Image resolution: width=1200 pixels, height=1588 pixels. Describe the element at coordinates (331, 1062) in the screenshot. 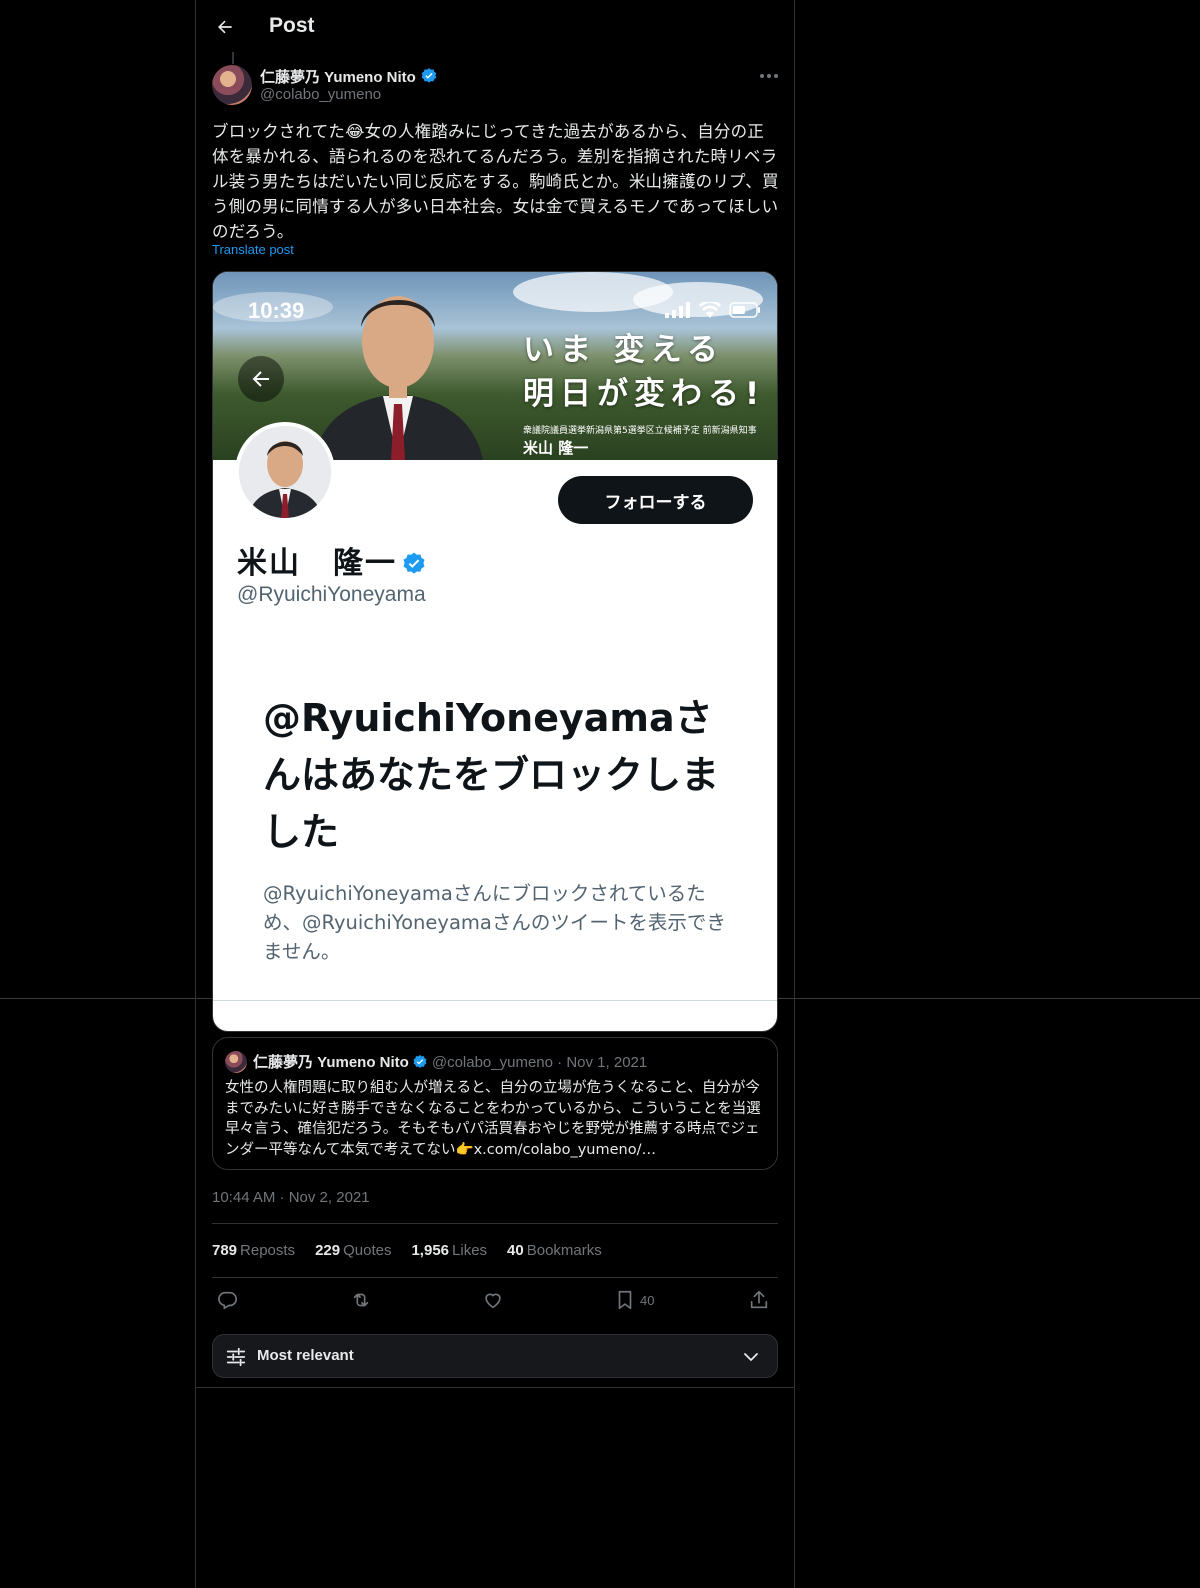

I see `quoted-author-name: 仁藤夢乃 Yumeno Nito` at that location.